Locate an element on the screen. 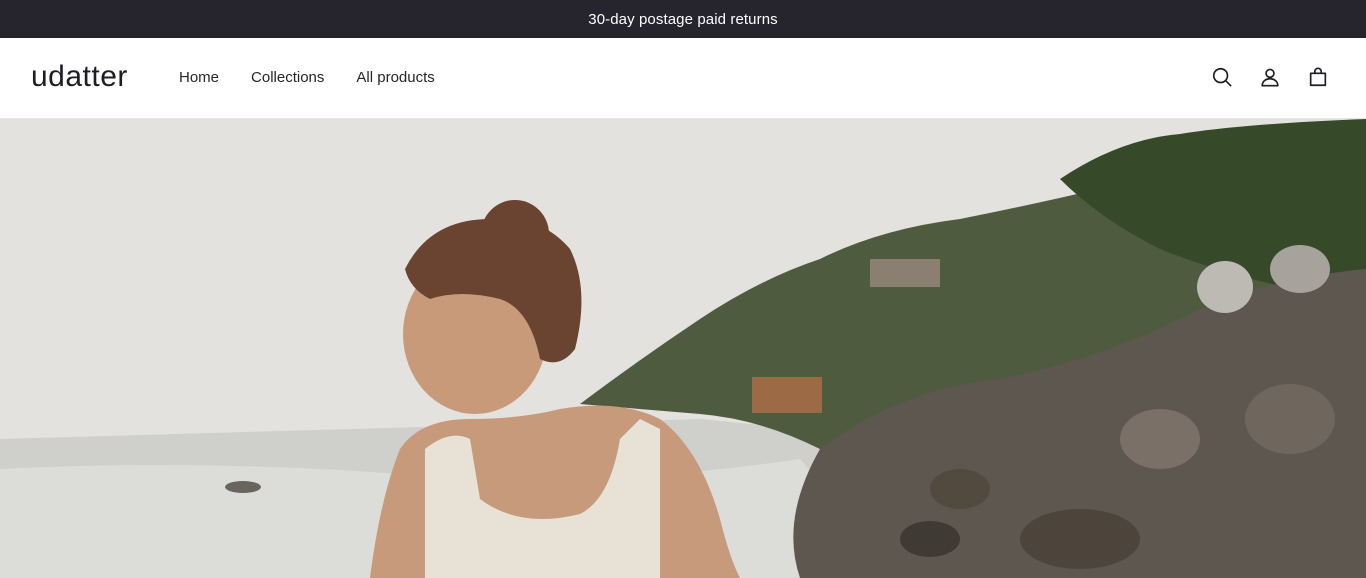 The width and height of the screenshot is (1366, 578). announcement-bar: 30-day postage paid returns is located at coordinates (683, 19).